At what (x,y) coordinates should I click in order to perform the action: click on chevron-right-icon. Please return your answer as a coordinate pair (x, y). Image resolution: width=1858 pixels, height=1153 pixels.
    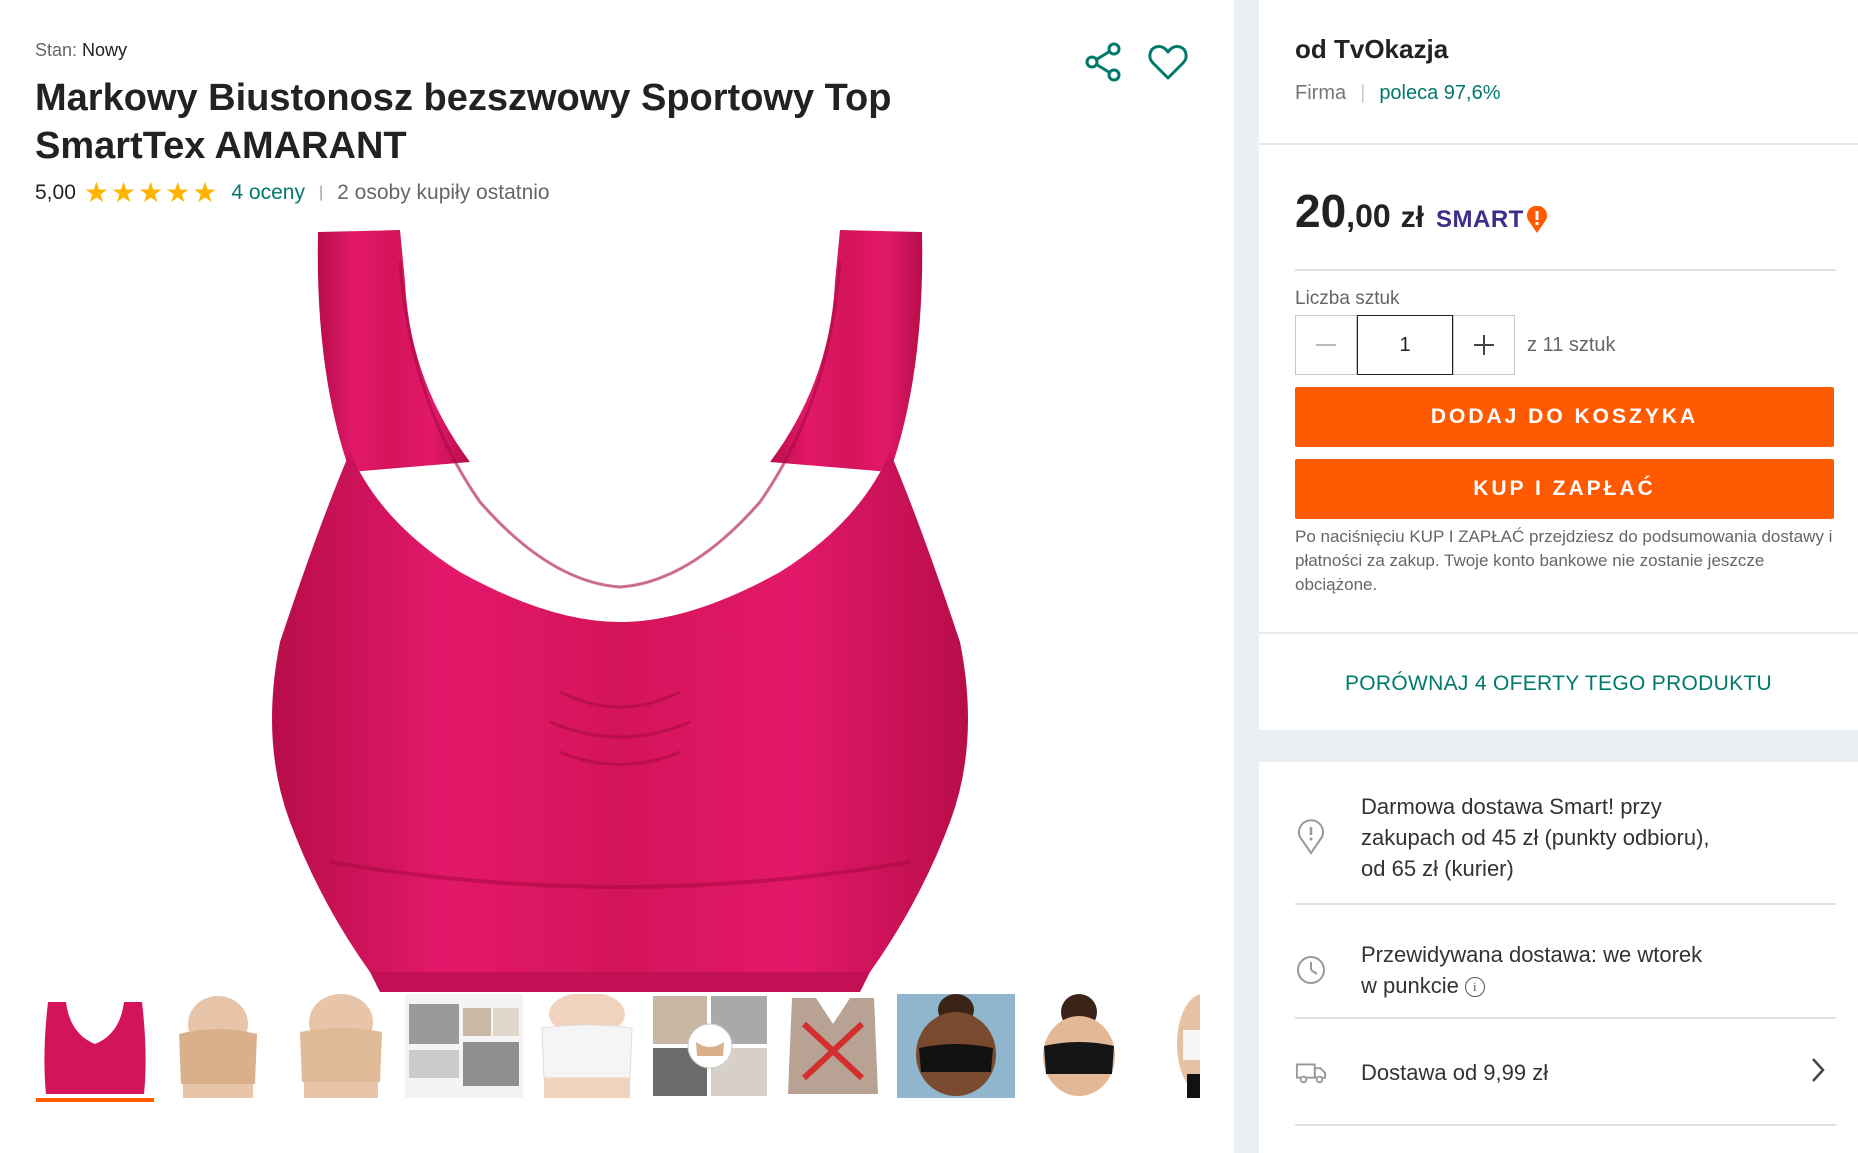
    Looking at the image, I should click on (1818, 1072).